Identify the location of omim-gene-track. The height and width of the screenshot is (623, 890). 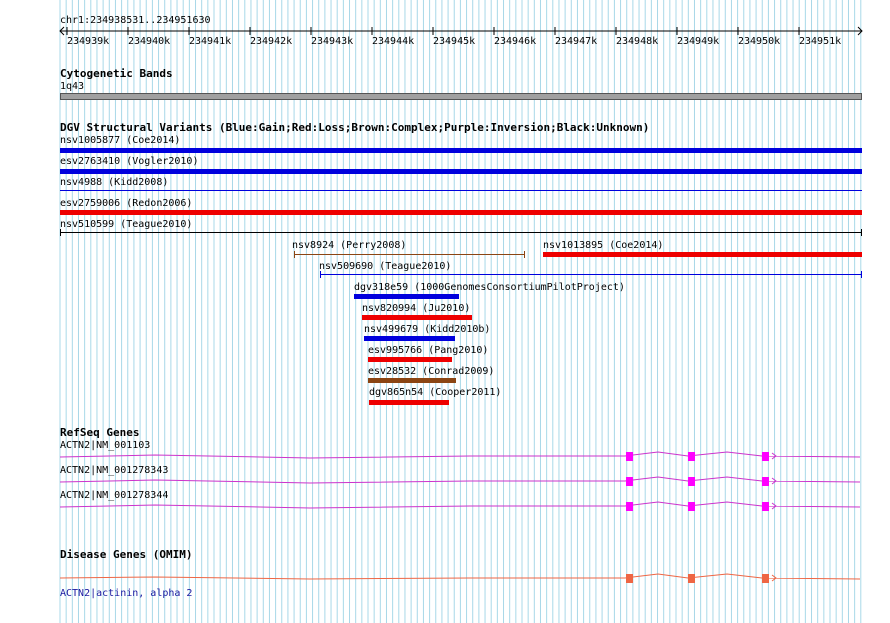
(460, 578).